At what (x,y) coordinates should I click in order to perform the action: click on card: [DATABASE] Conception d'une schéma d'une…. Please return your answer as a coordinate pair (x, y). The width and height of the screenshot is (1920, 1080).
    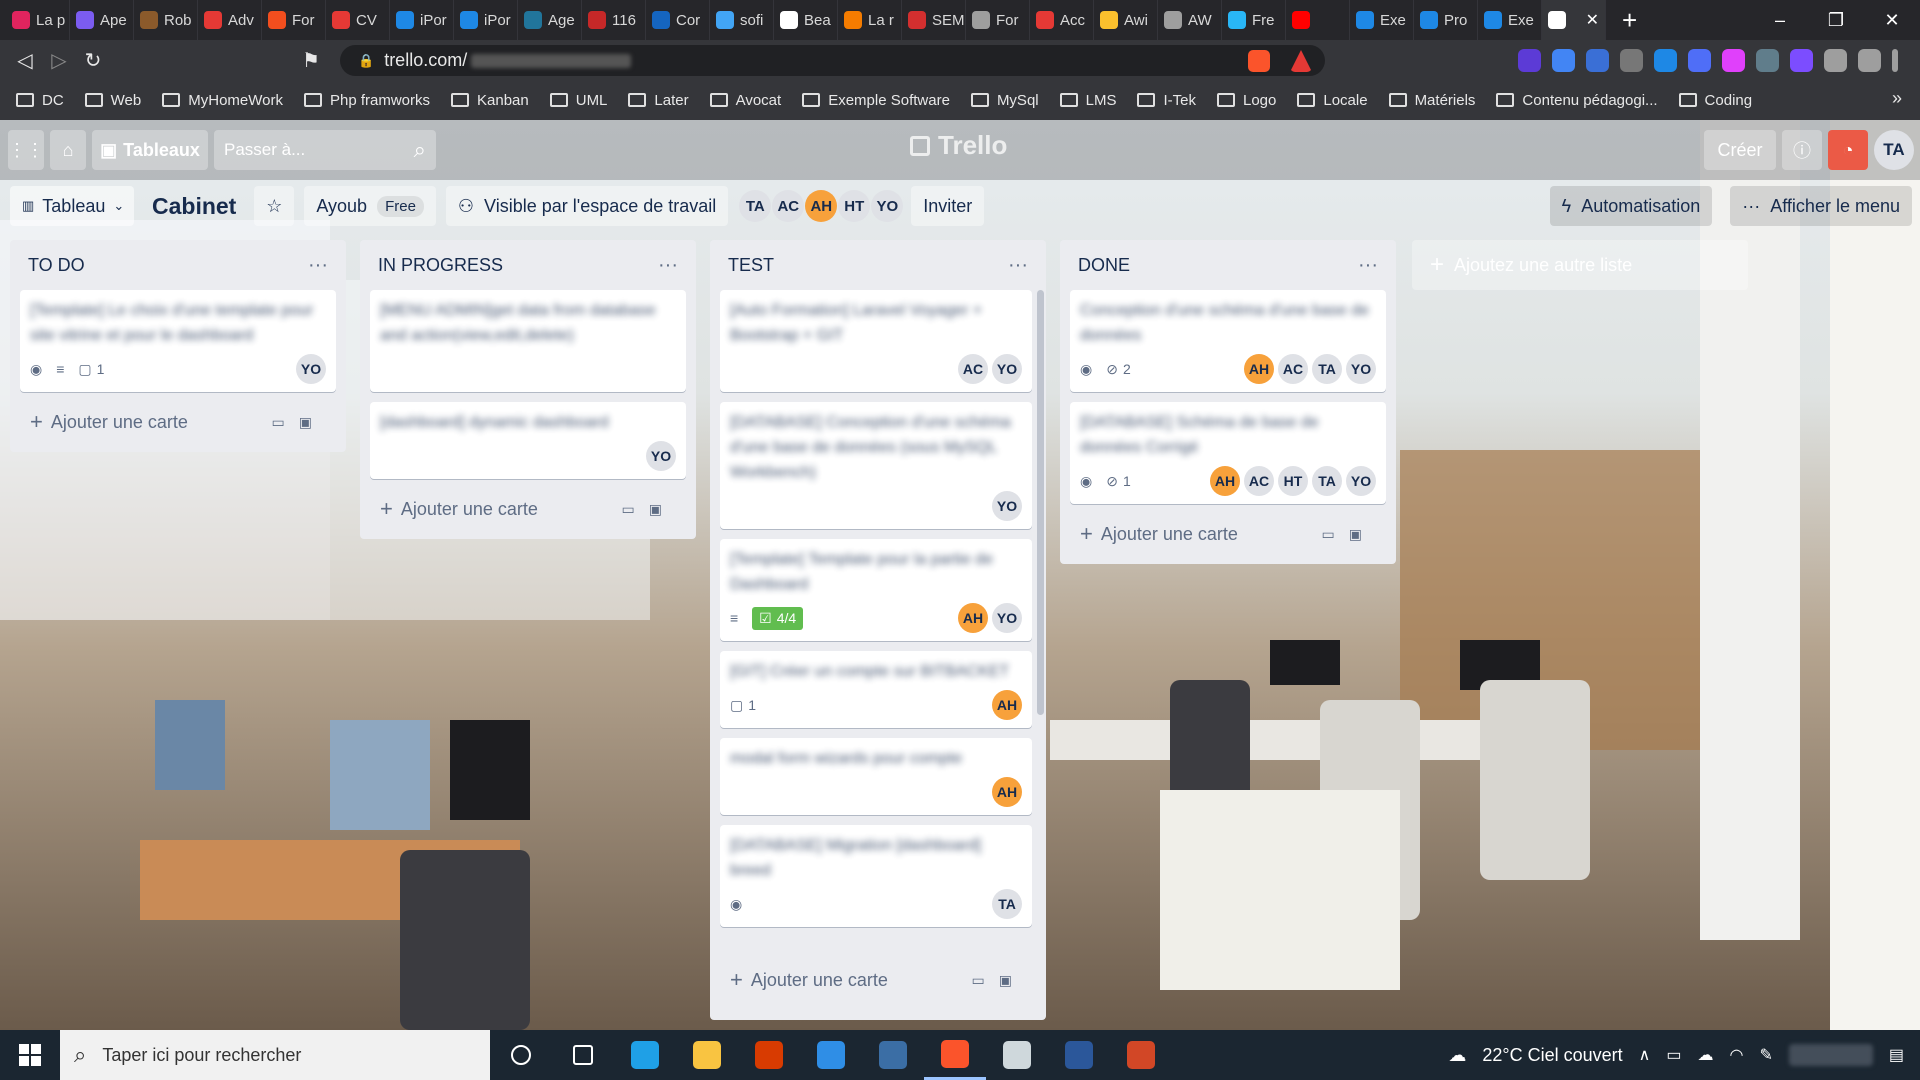
    Looking at the image, I should click on (876, 465).